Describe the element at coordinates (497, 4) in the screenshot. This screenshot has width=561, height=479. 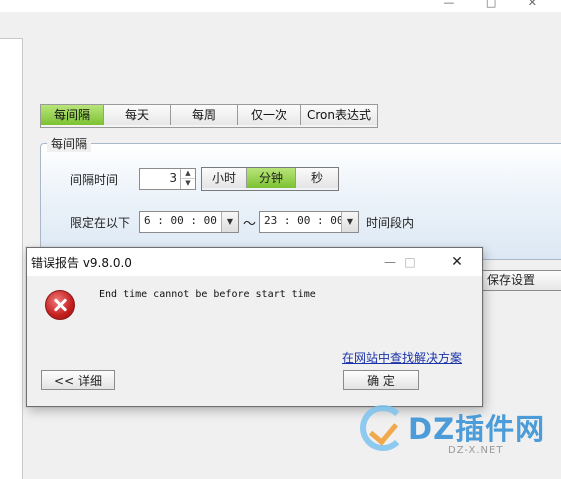
I see `background-window-controls: — □ ✕` at that location.